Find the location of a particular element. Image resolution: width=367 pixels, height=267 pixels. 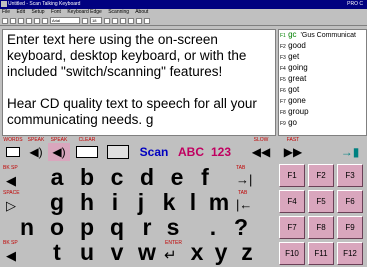

tab-label: TAB is located at coordinates (241, 168).